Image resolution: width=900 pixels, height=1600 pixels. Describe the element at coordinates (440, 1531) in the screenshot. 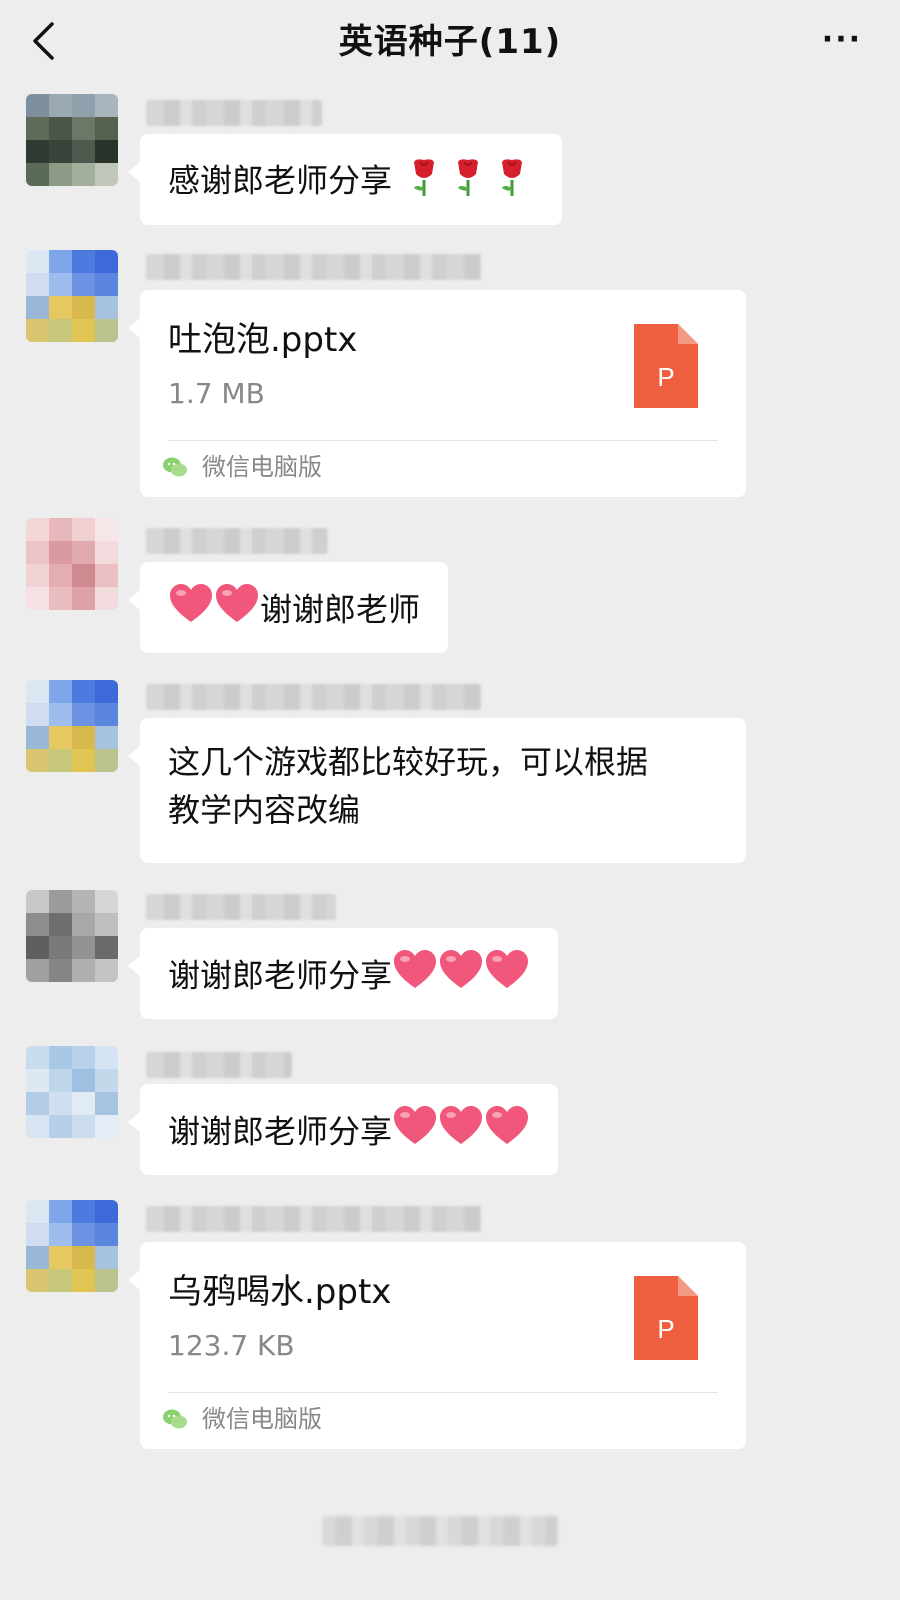

I see `system-notice-blurred` at that location.